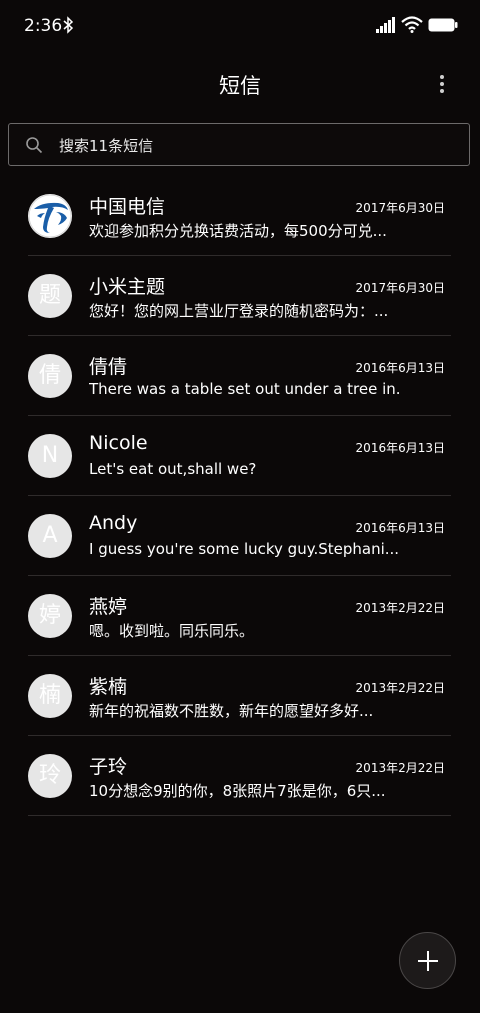 The height and width of the screenshot is (1013, 480). What do you see at coordinates (385, 25) in the screenshot?
I see `cellular-signal-icon` at bounding box center [385, 25].